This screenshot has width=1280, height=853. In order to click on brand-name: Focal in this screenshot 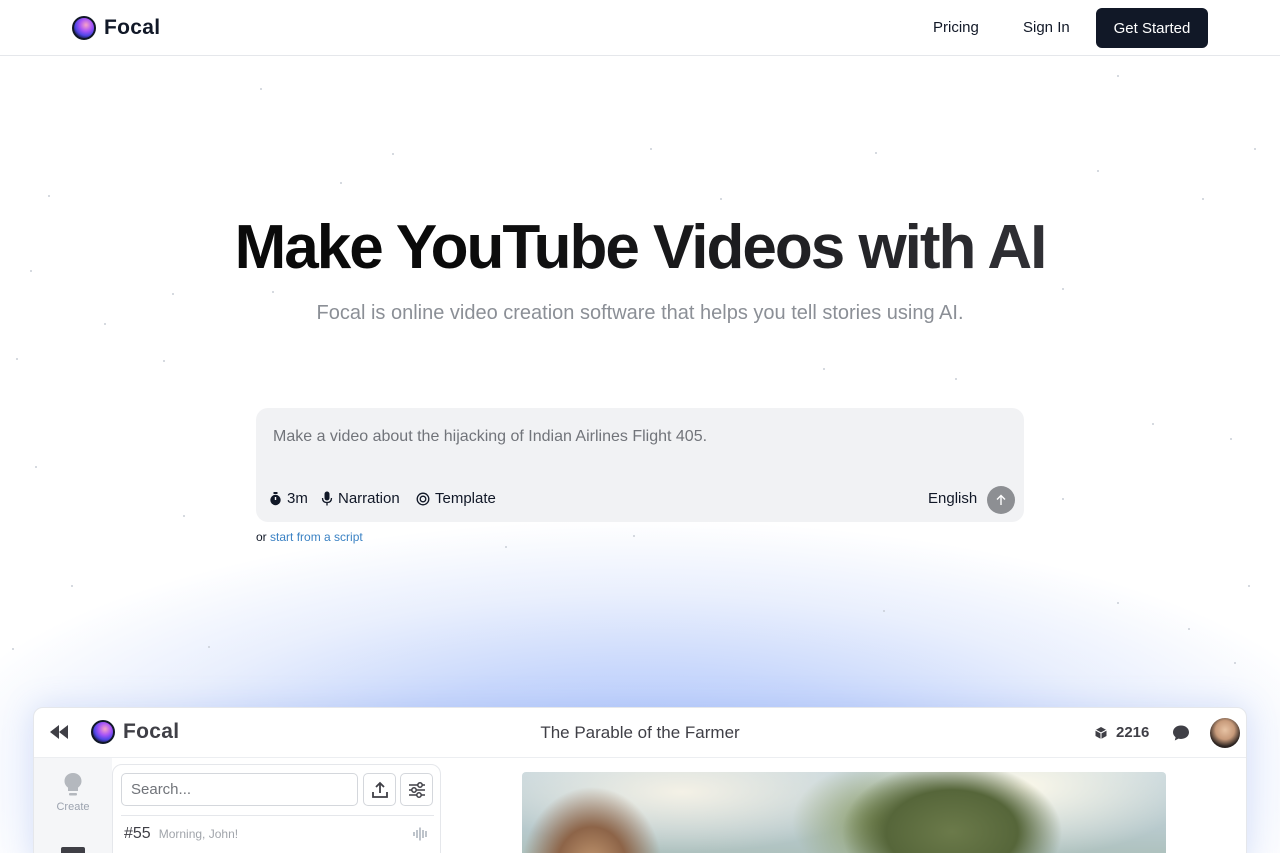, I will do `click(132, 27)`.